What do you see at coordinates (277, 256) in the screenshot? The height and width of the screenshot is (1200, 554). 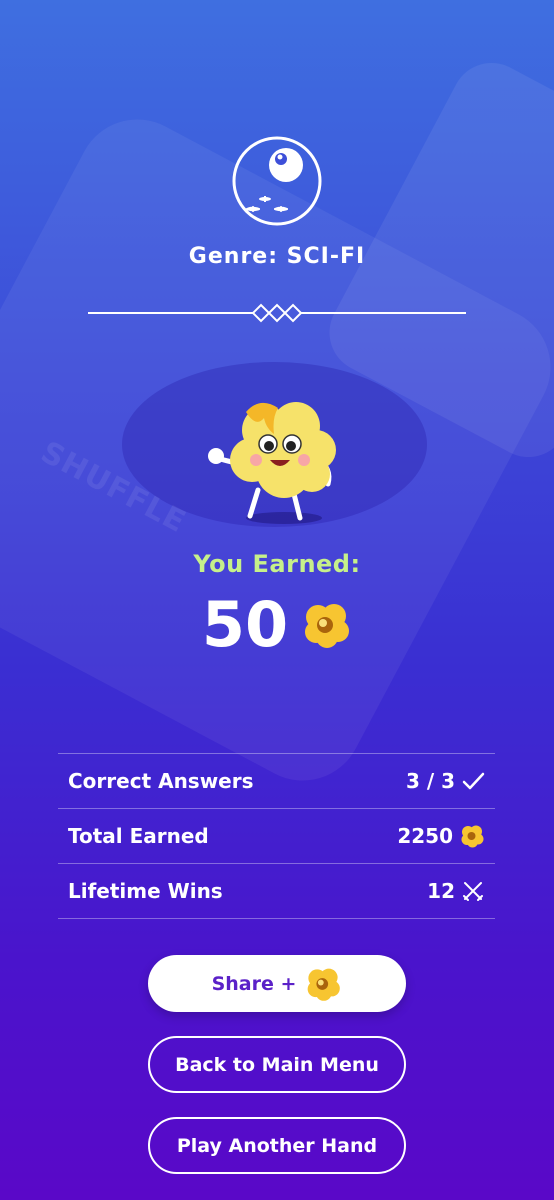 I see `genre-title: Genre: SCI-FI` at bounding box center [277, 256].